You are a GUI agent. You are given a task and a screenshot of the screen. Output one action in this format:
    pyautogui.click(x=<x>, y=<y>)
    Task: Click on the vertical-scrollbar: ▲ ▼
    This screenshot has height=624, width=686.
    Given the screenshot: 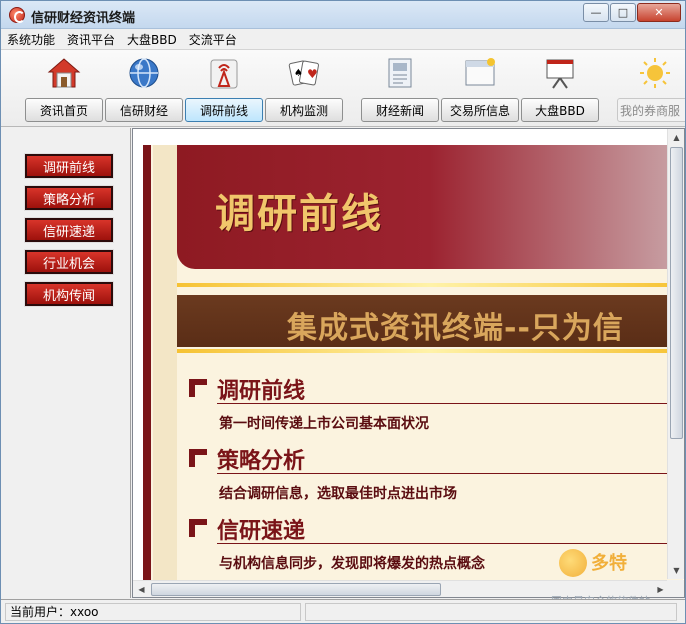 What is the action you would take?
    pyautogui.click(x=675, y=354)
    